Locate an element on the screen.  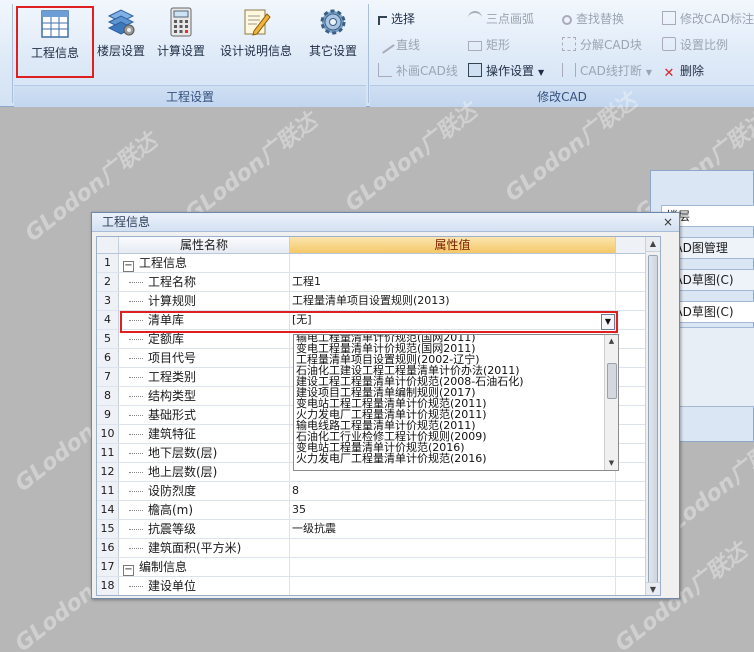
row-number: 14 is located at coordinates (108, 510).